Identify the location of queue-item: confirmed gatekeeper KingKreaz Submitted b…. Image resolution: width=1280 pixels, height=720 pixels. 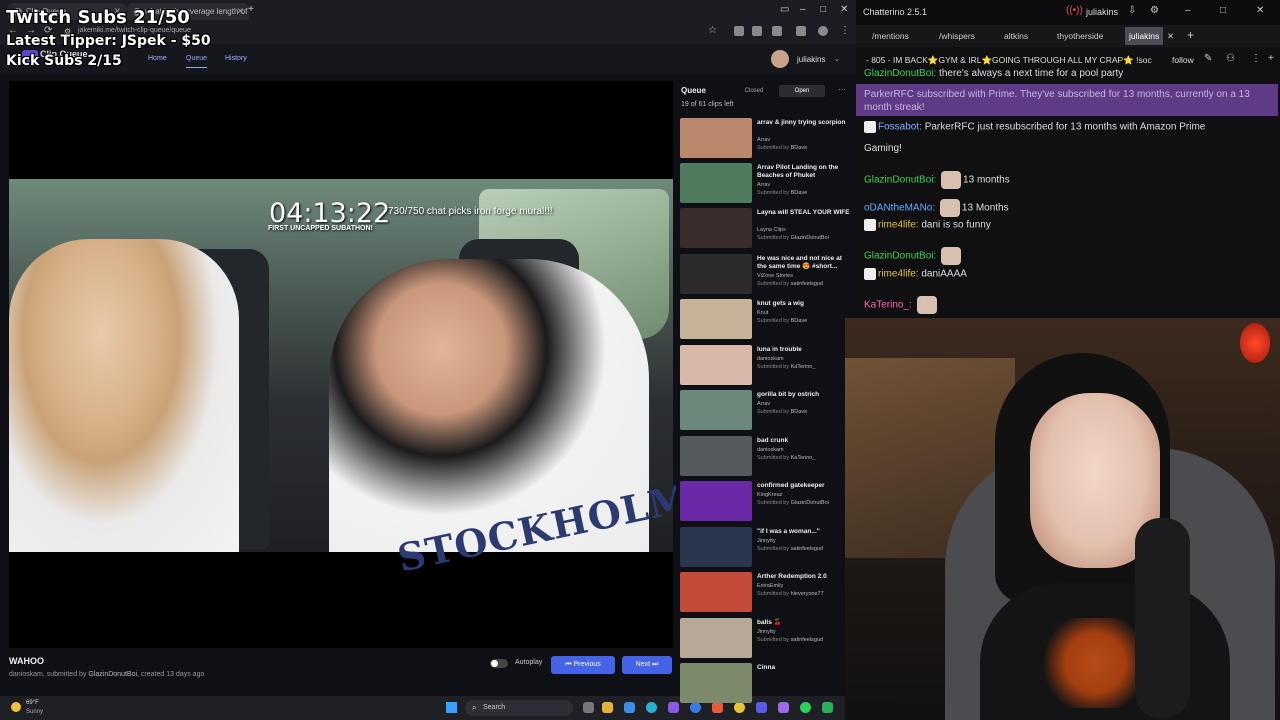
(766, 502).